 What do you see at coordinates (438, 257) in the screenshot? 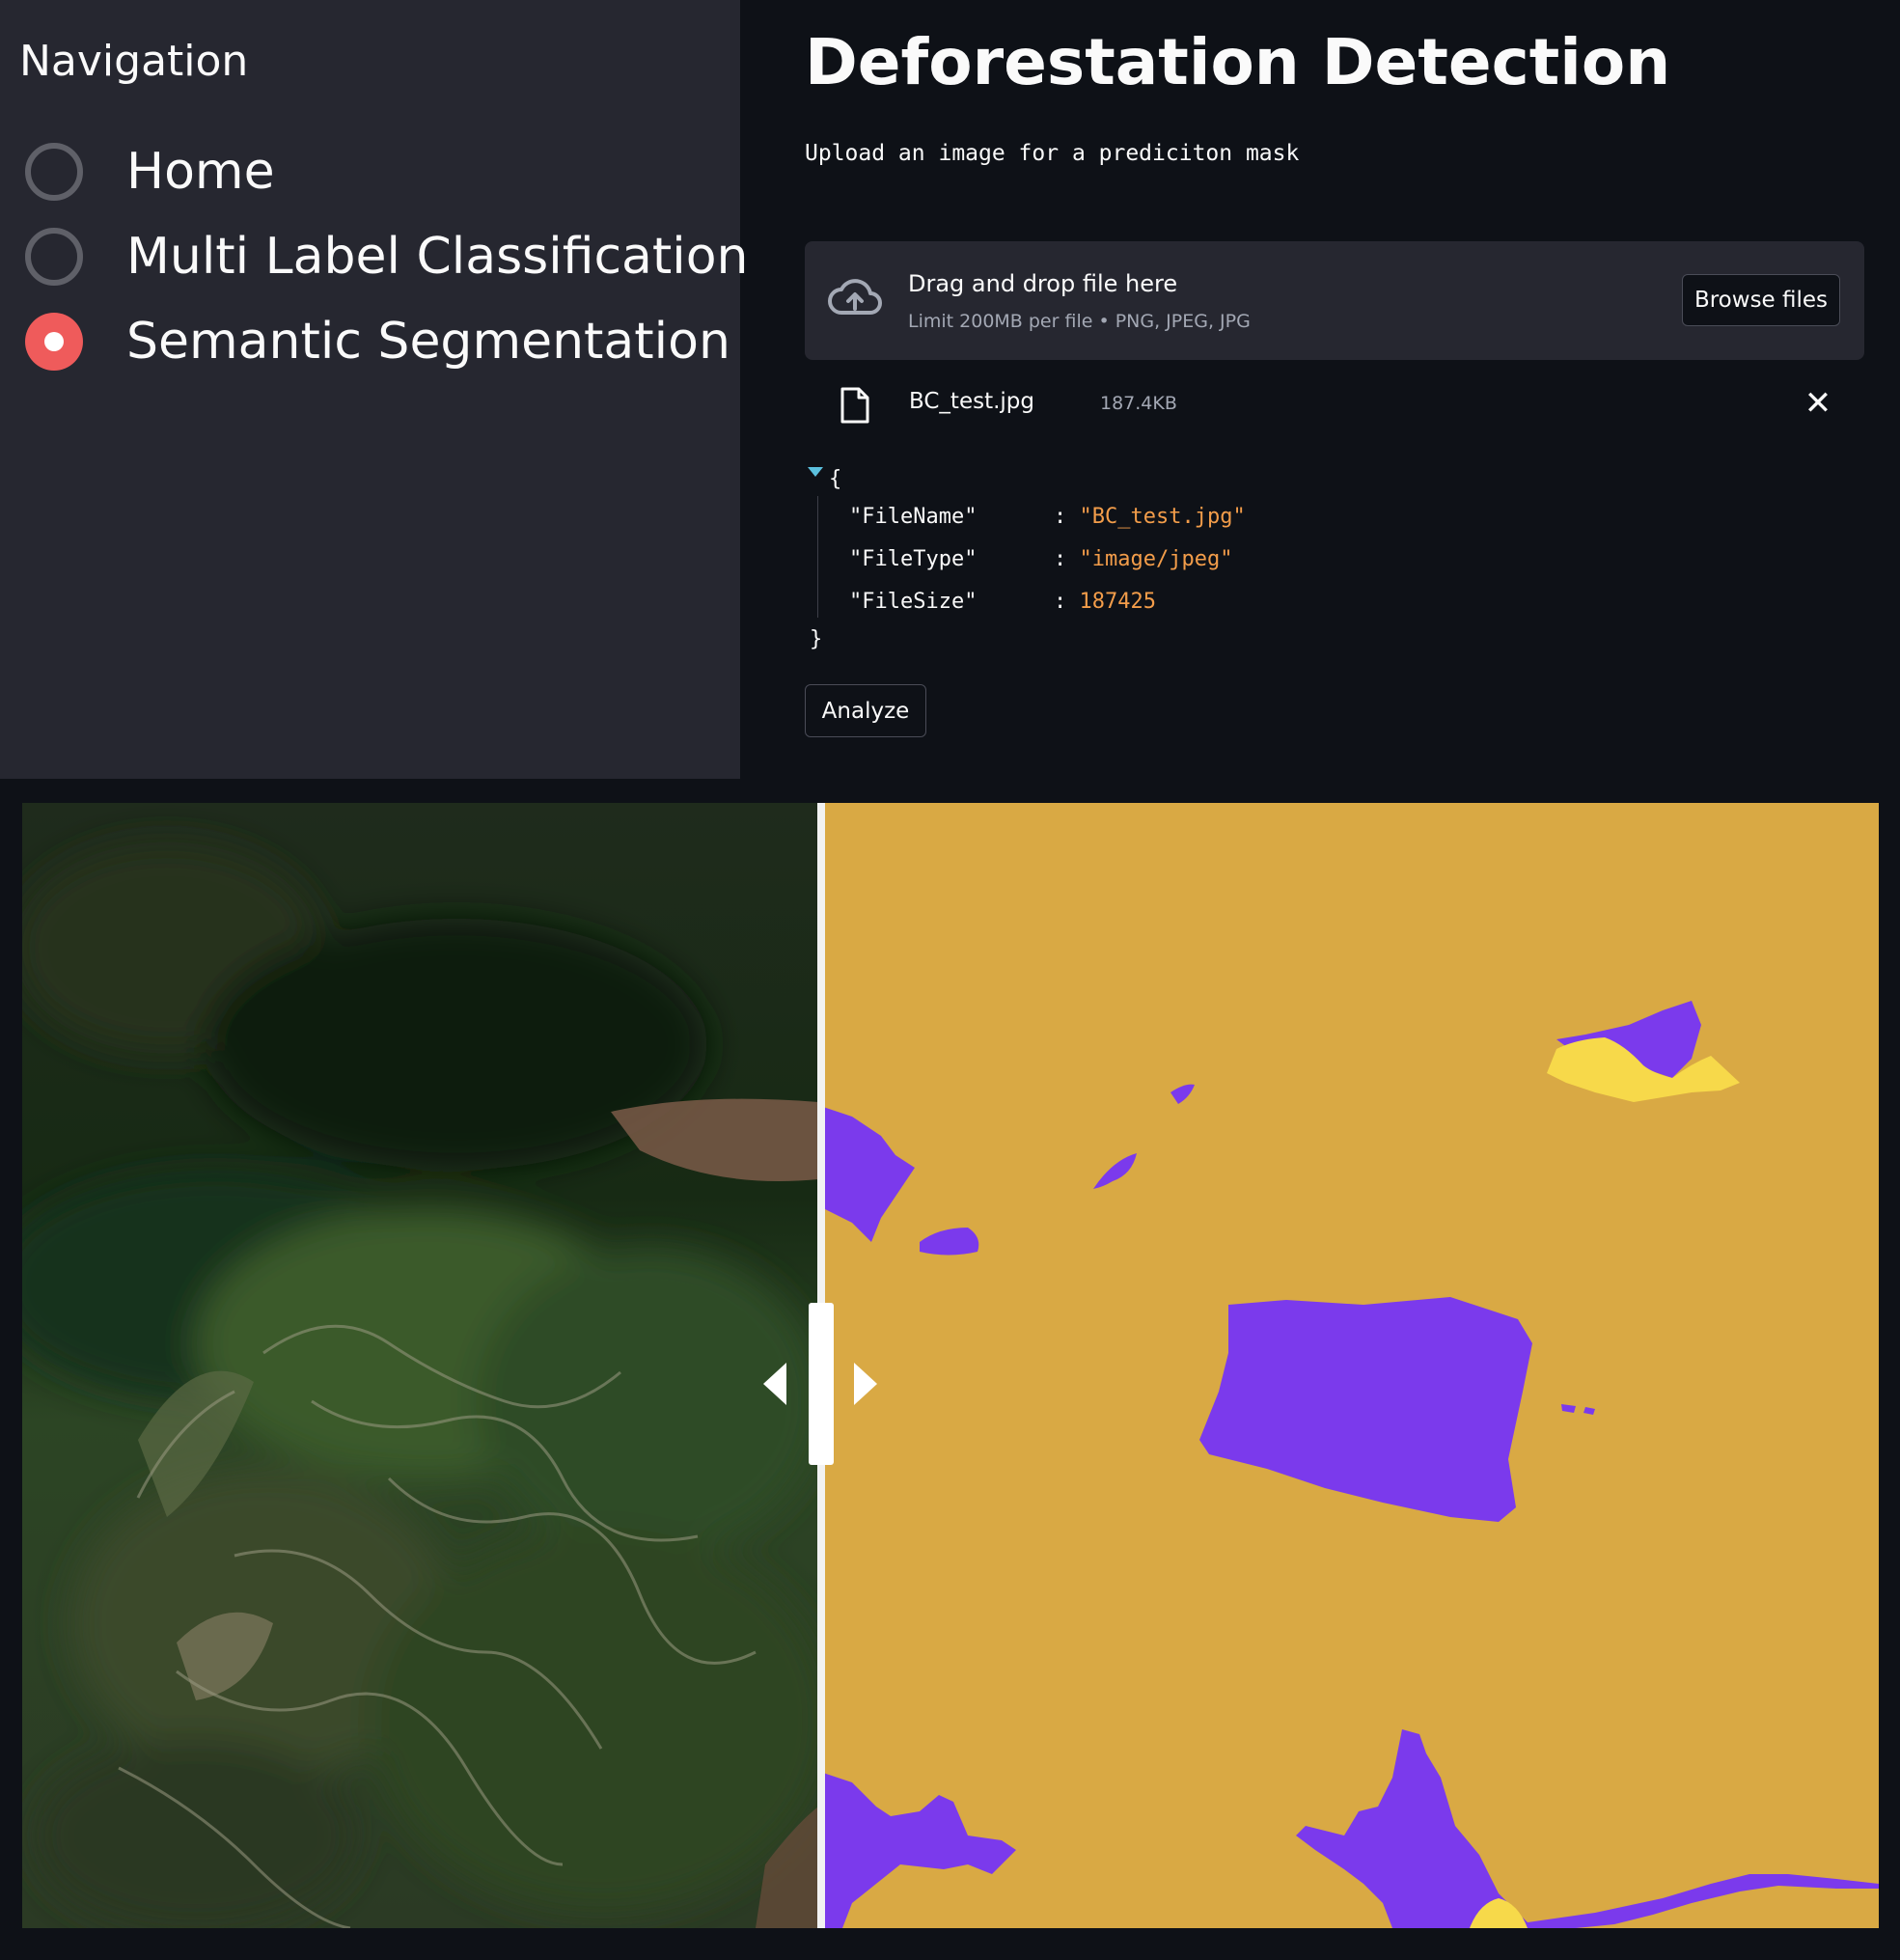
I see `radio-label-multi-label-classification: Multi Label Classification` at bounding box center [438, 257].